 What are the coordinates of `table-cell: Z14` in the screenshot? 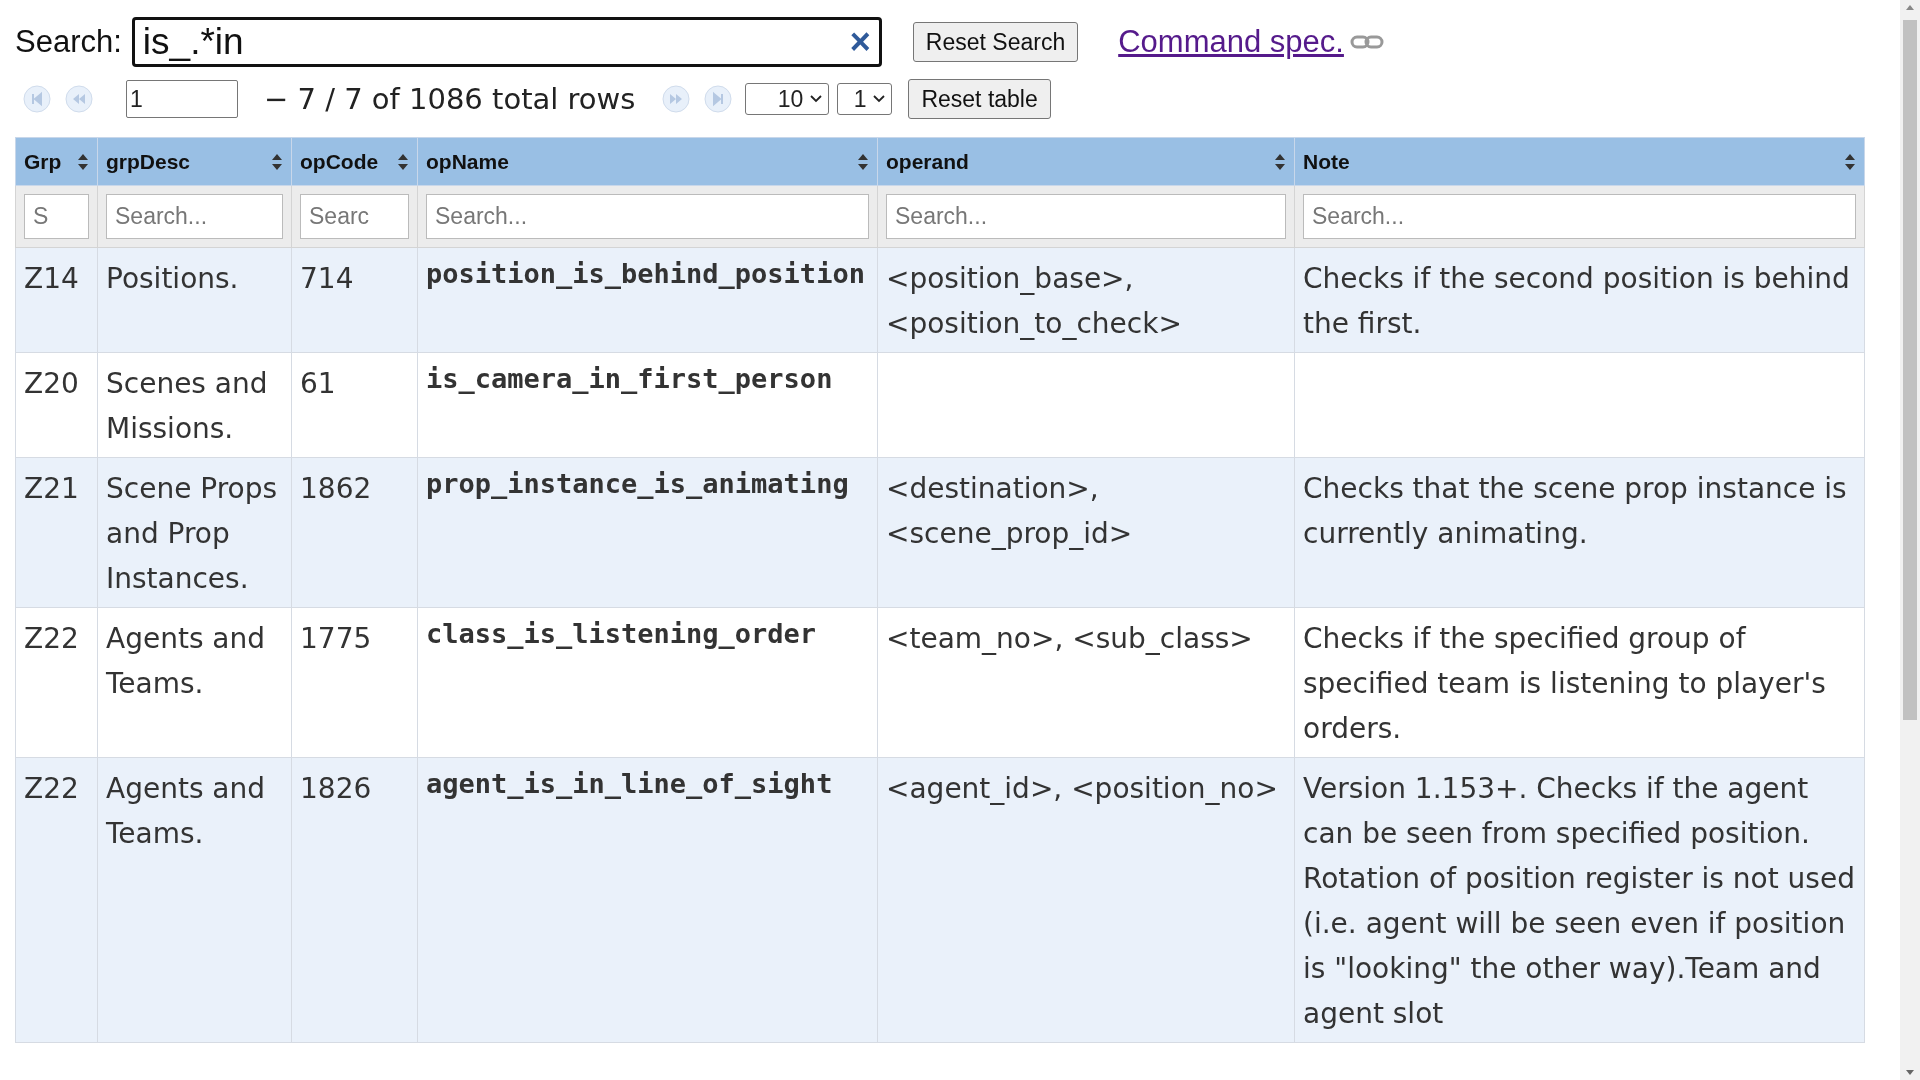 It's located at (51, 278).